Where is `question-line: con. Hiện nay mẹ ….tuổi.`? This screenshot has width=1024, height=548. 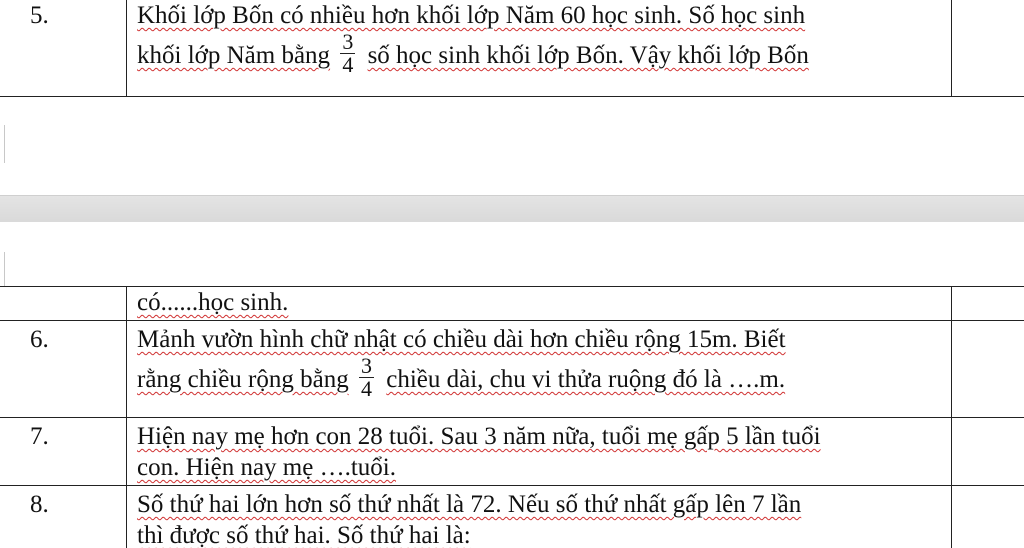 question-line: con. Hiện nay mẹ ….tuổi. is located at coordinates (266, 467).